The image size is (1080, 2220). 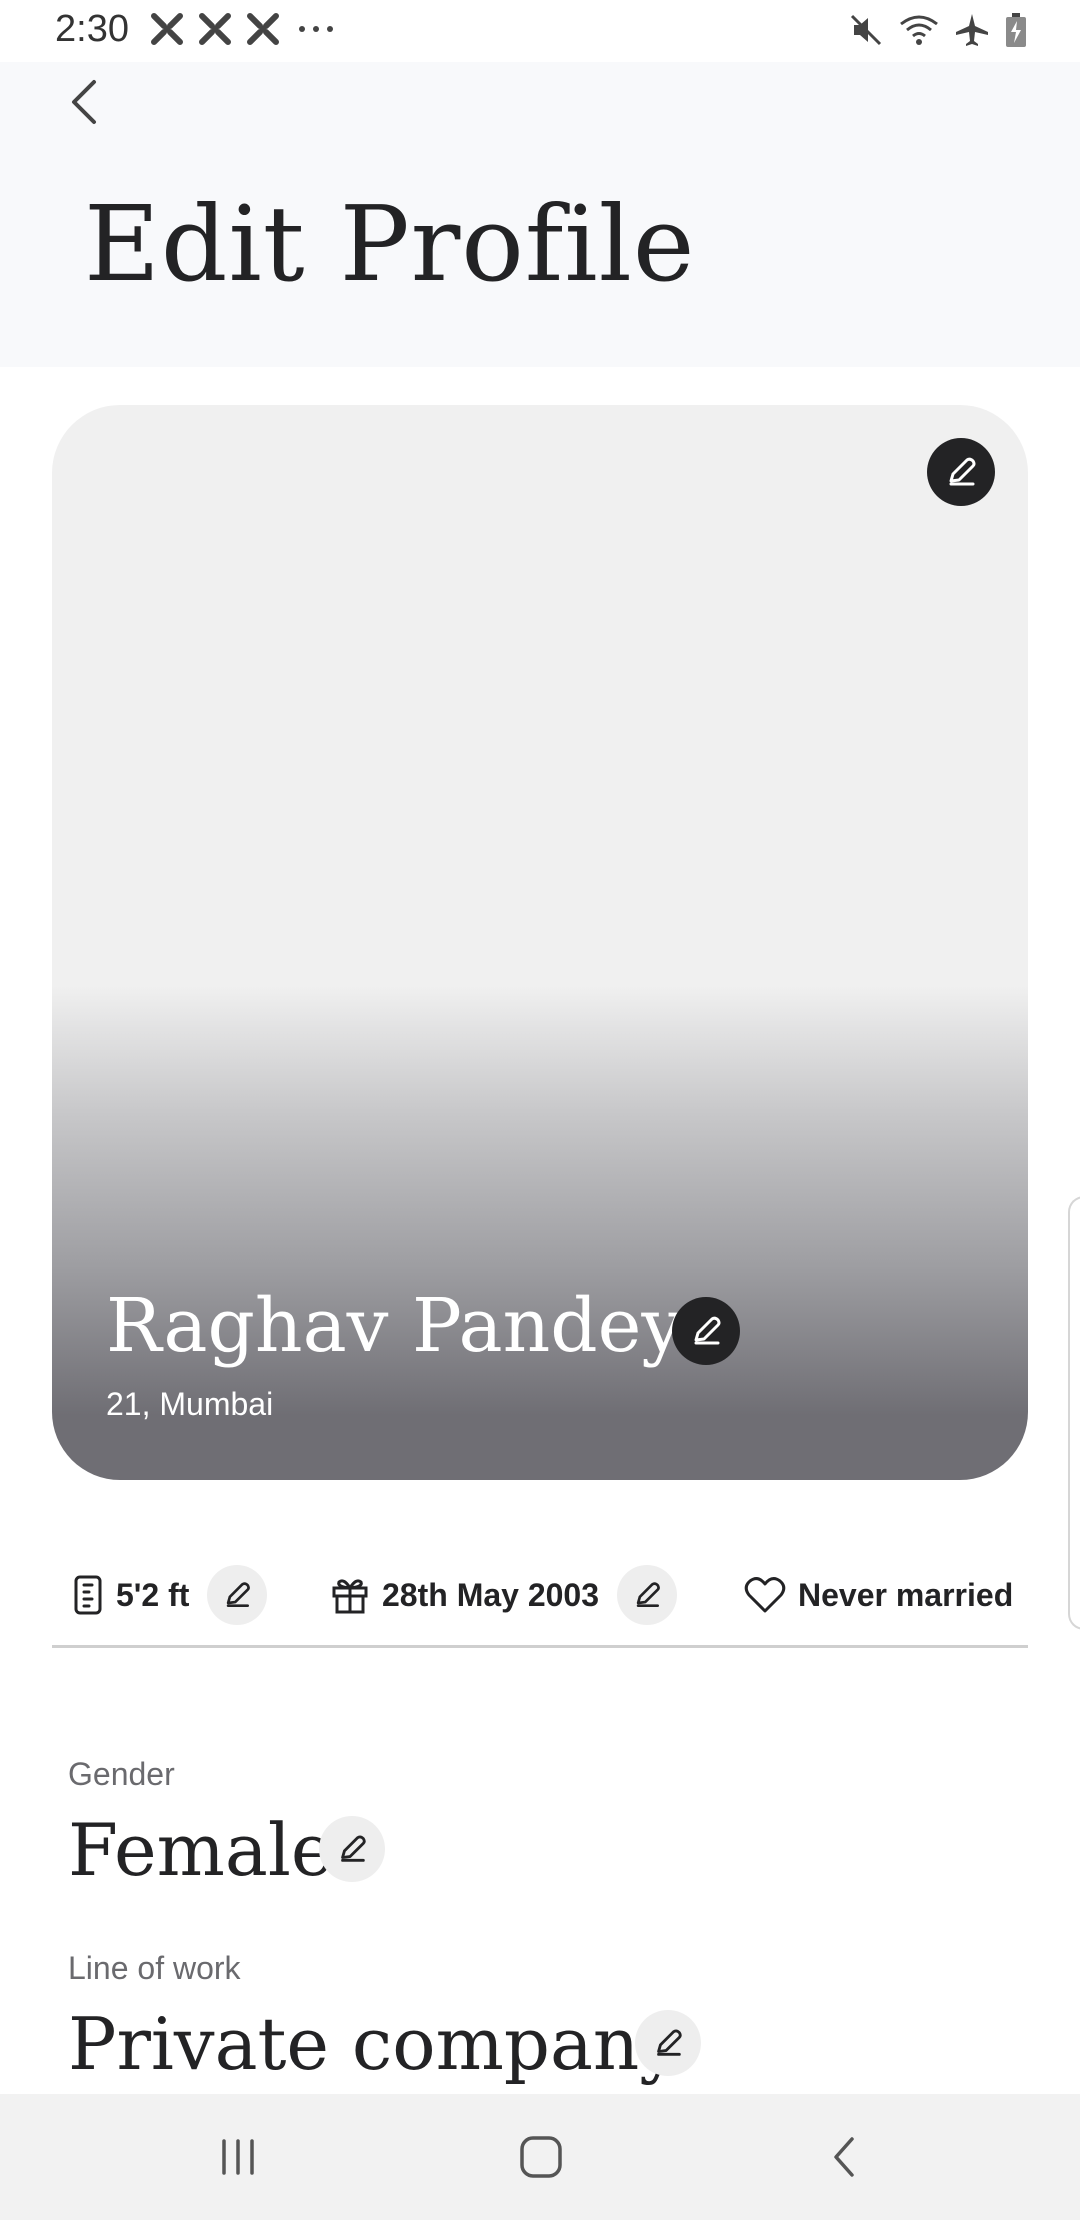 I want to click on side-panel-handle, so click(x=1074, y=1413).